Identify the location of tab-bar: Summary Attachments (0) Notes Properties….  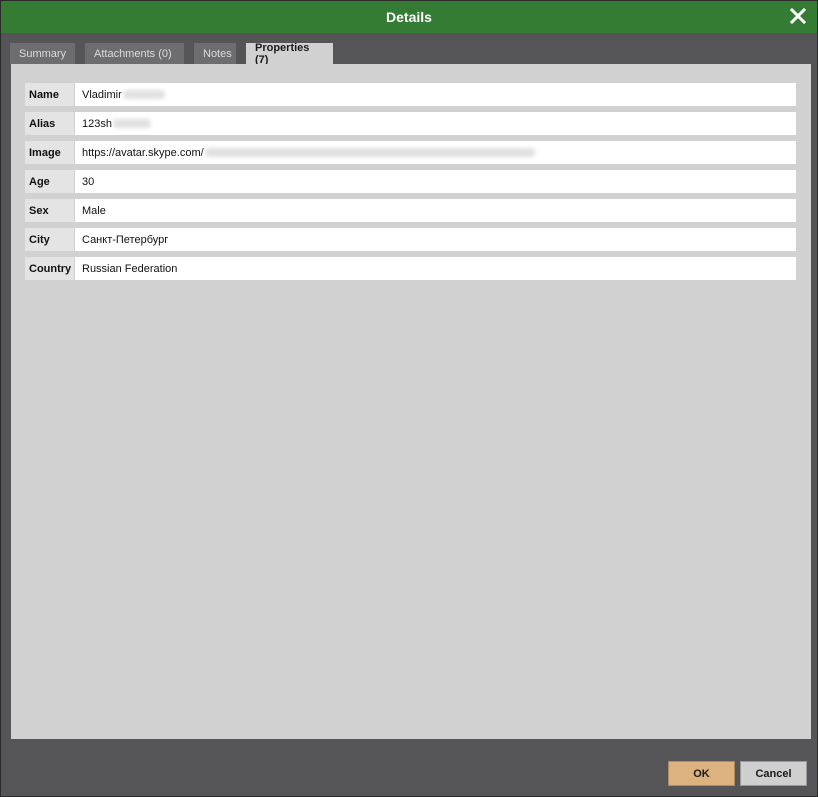
(171, 54).